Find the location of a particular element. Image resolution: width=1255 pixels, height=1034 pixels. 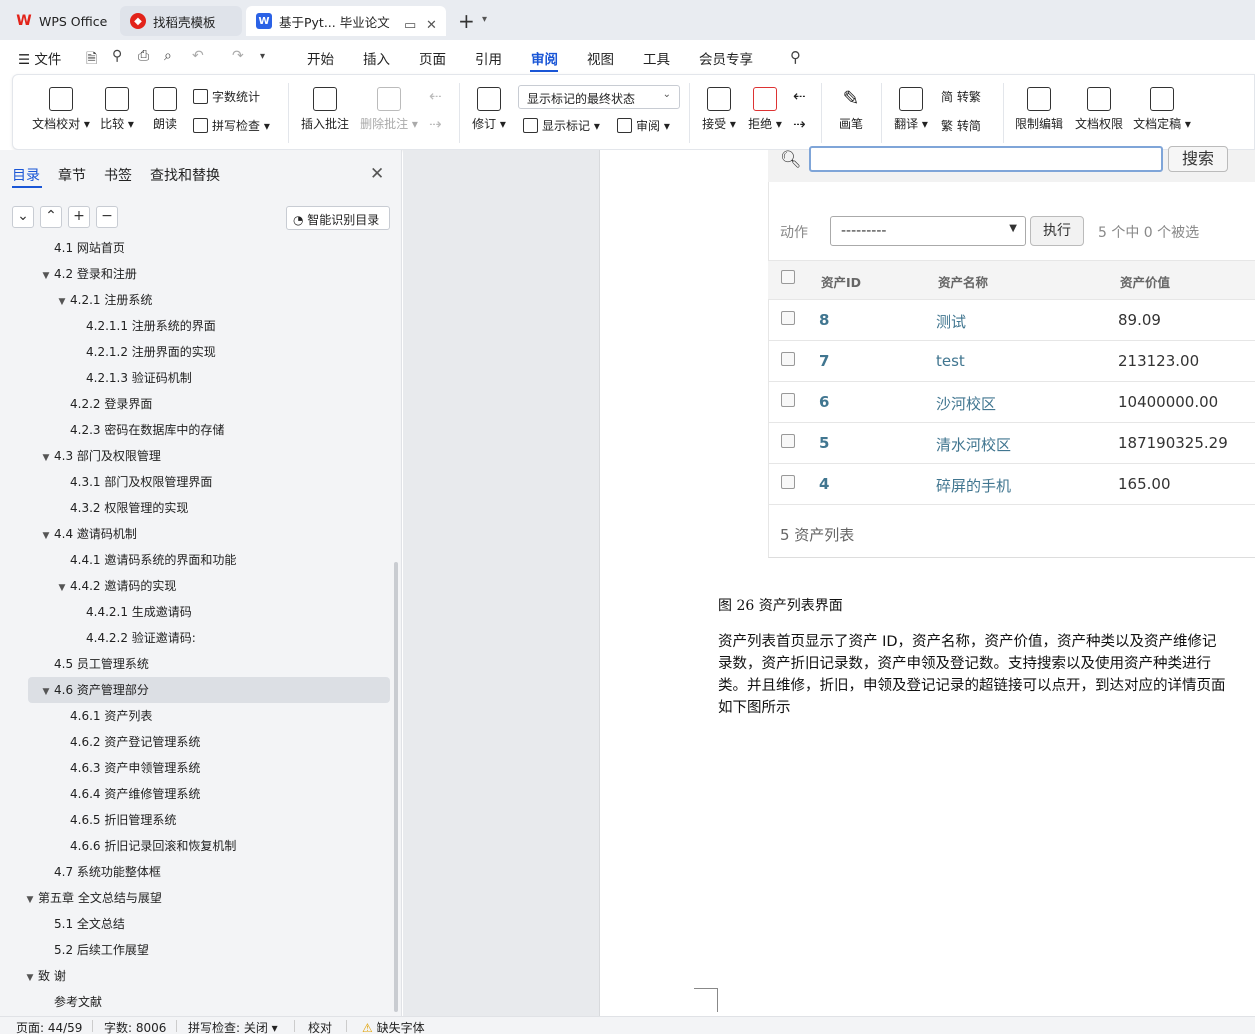

track-changes-button: 修订 ▾ is located at coordinates (489, 109).